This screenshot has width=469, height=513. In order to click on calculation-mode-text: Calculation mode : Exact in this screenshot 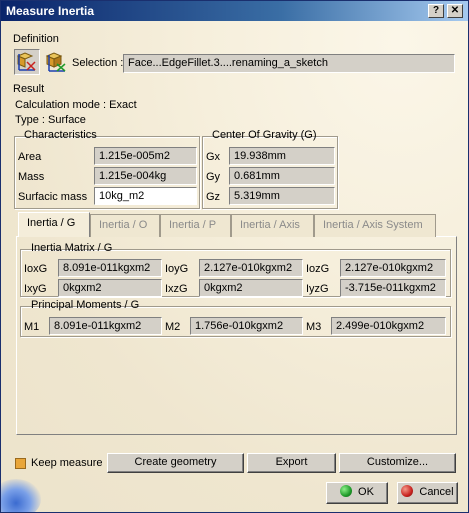, I will do `click(76, 105)`.